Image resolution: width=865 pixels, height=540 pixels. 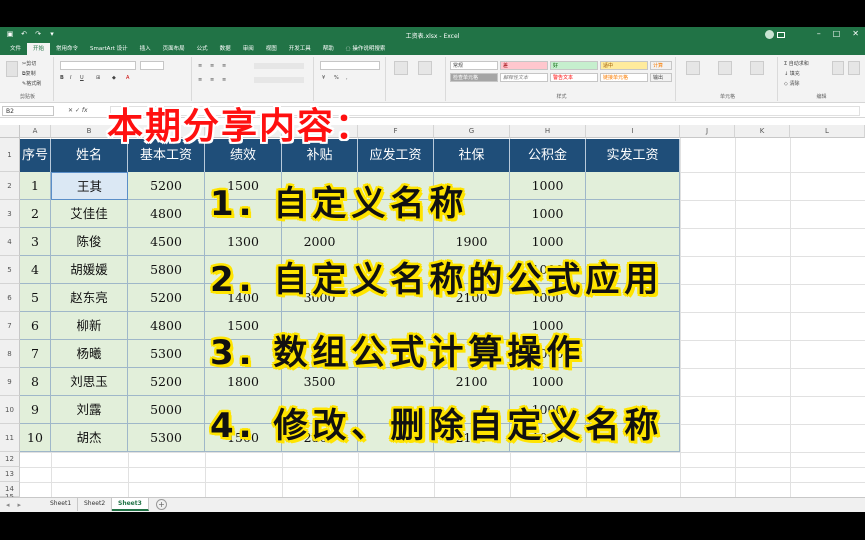 I want to click on table-cell: 6, so click(x=35, y=326).